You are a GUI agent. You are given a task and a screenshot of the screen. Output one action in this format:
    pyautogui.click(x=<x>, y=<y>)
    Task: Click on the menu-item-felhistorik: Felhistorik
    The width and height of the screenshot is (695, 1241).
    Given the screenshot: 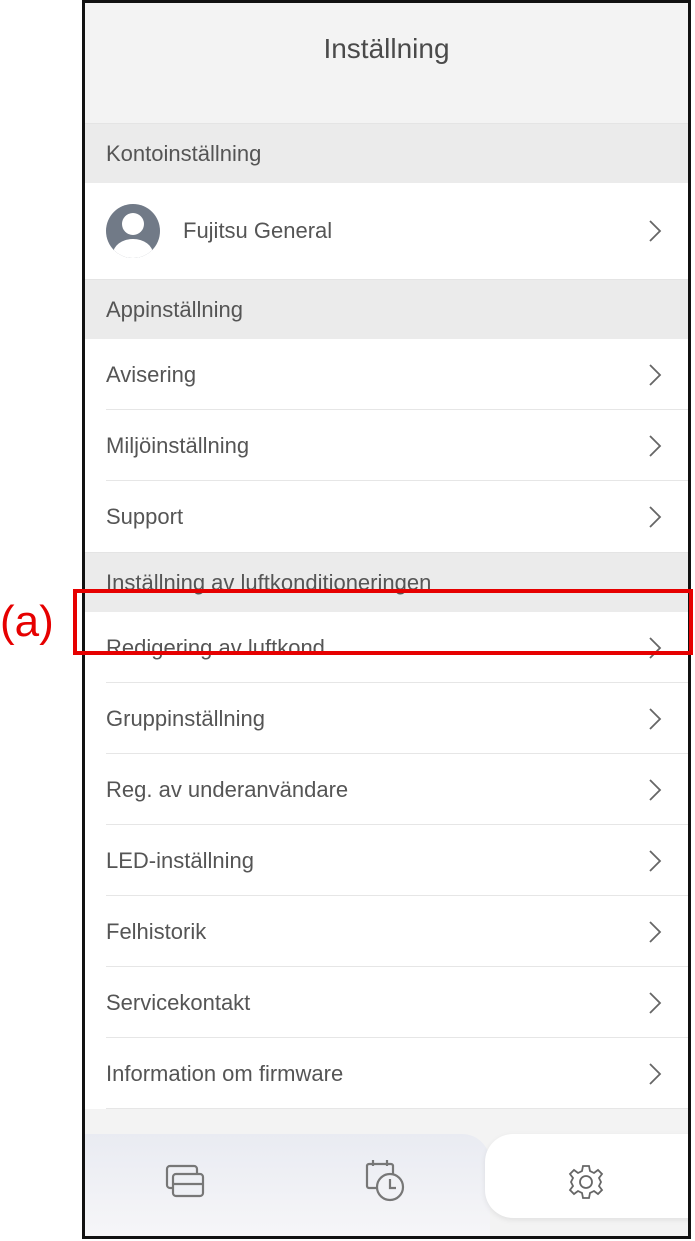 What is the action you would take?
    pyautogui.click(x=386, y=931)
    